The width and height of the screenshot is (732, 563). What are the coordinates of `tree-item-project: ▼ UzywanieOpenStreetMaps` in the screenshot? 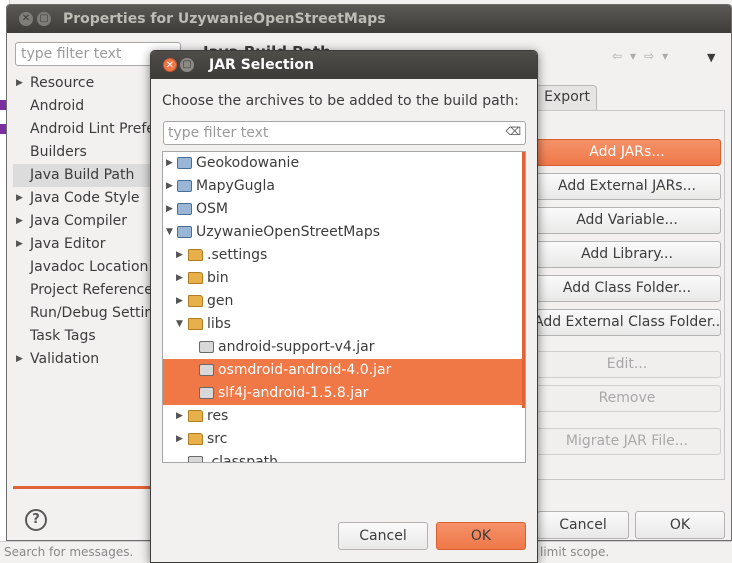 It's located at (344, 232).